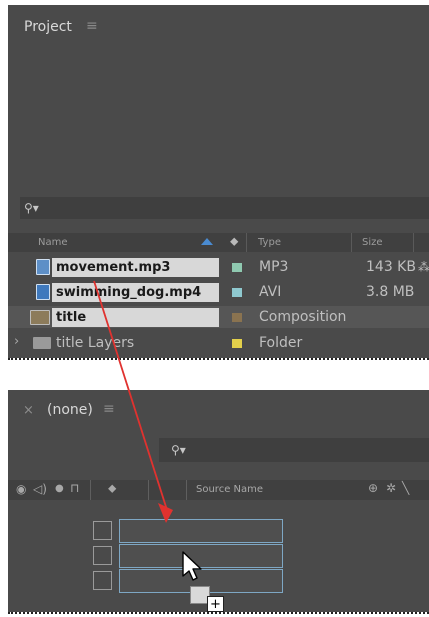 The image size is (429, 617). I want to click on drag-arrow-overlay, so click(147, 430).